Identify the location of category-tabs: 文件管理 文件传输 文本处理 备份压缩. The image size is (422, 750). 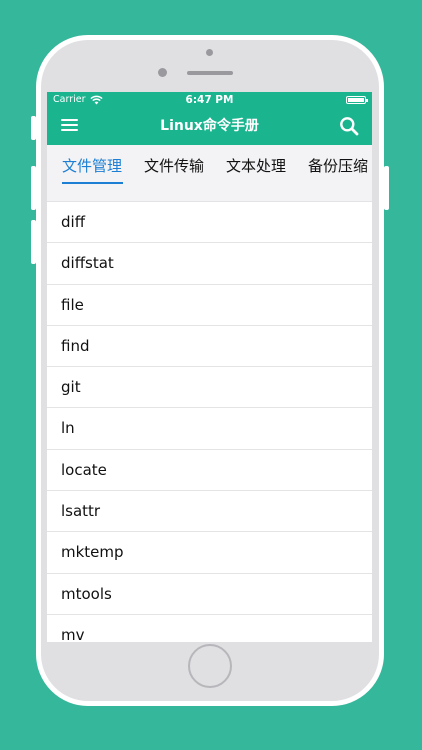
(209, 173).